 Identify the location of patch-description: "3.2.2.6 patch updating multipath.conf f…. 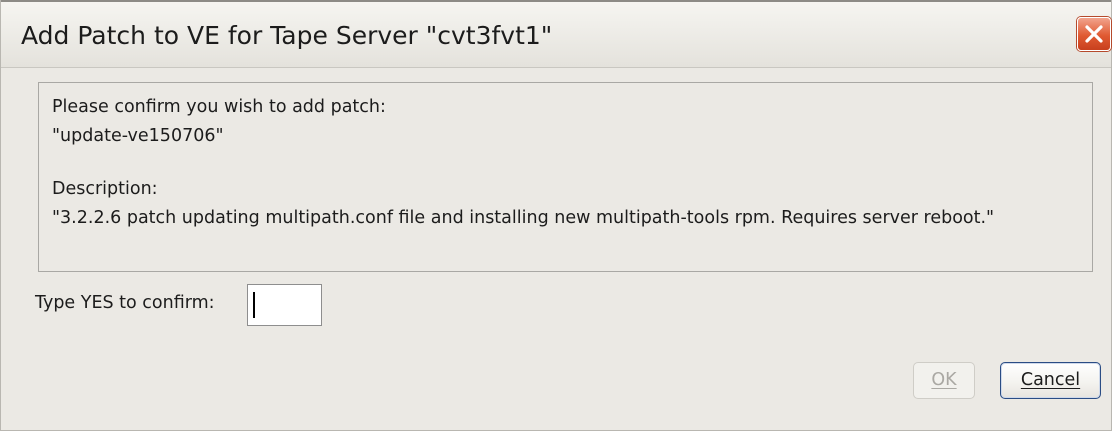
(523, 218).